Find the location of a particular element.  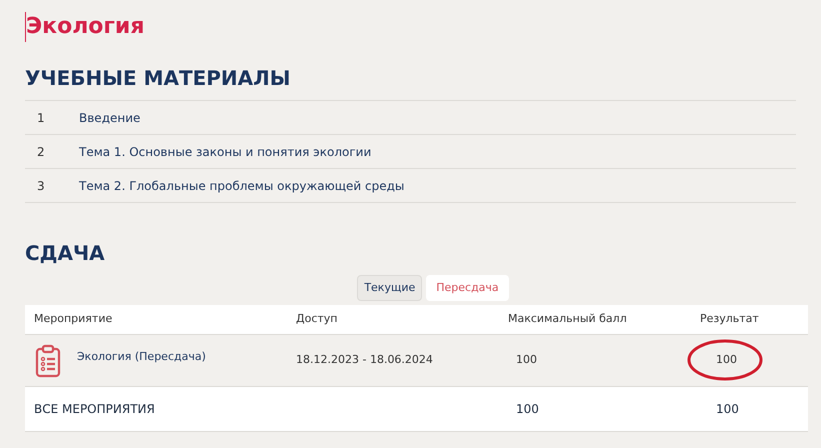

column-header: Доступ is located at coordinates (317, 319).